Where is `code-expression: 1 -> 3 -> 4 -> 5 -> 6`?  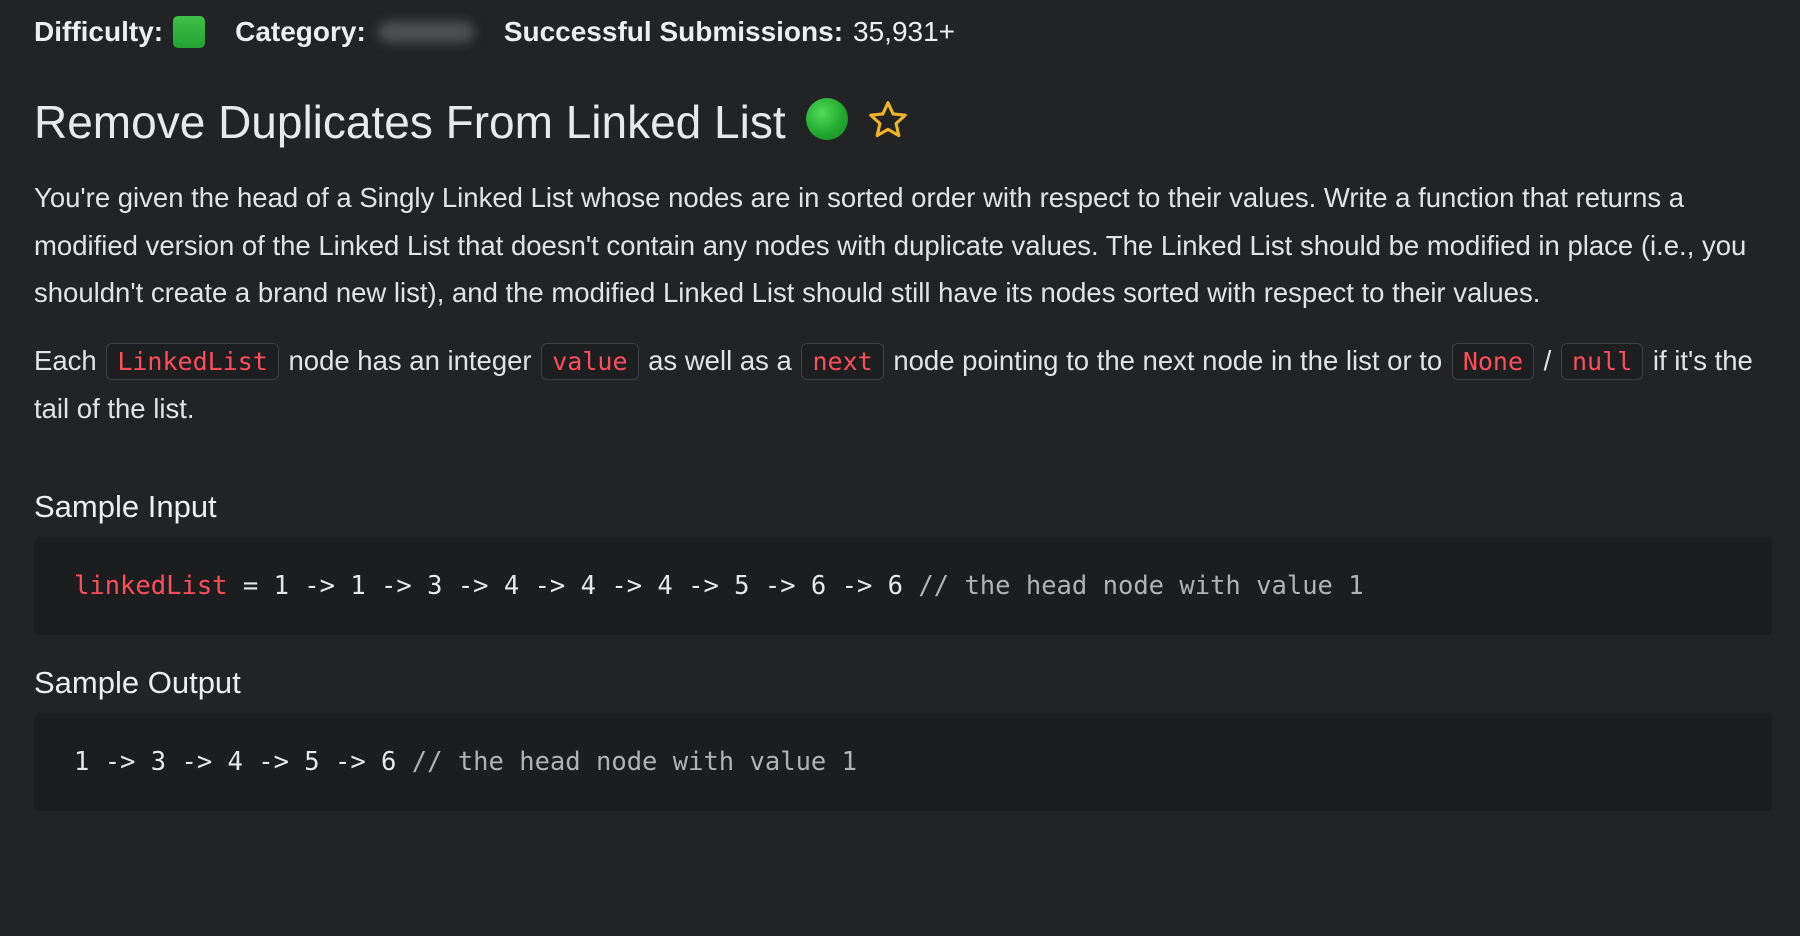
code-expression: 1 -> 3 -> 4 -> 5 -> 6 is located at coordinates (243, 761).